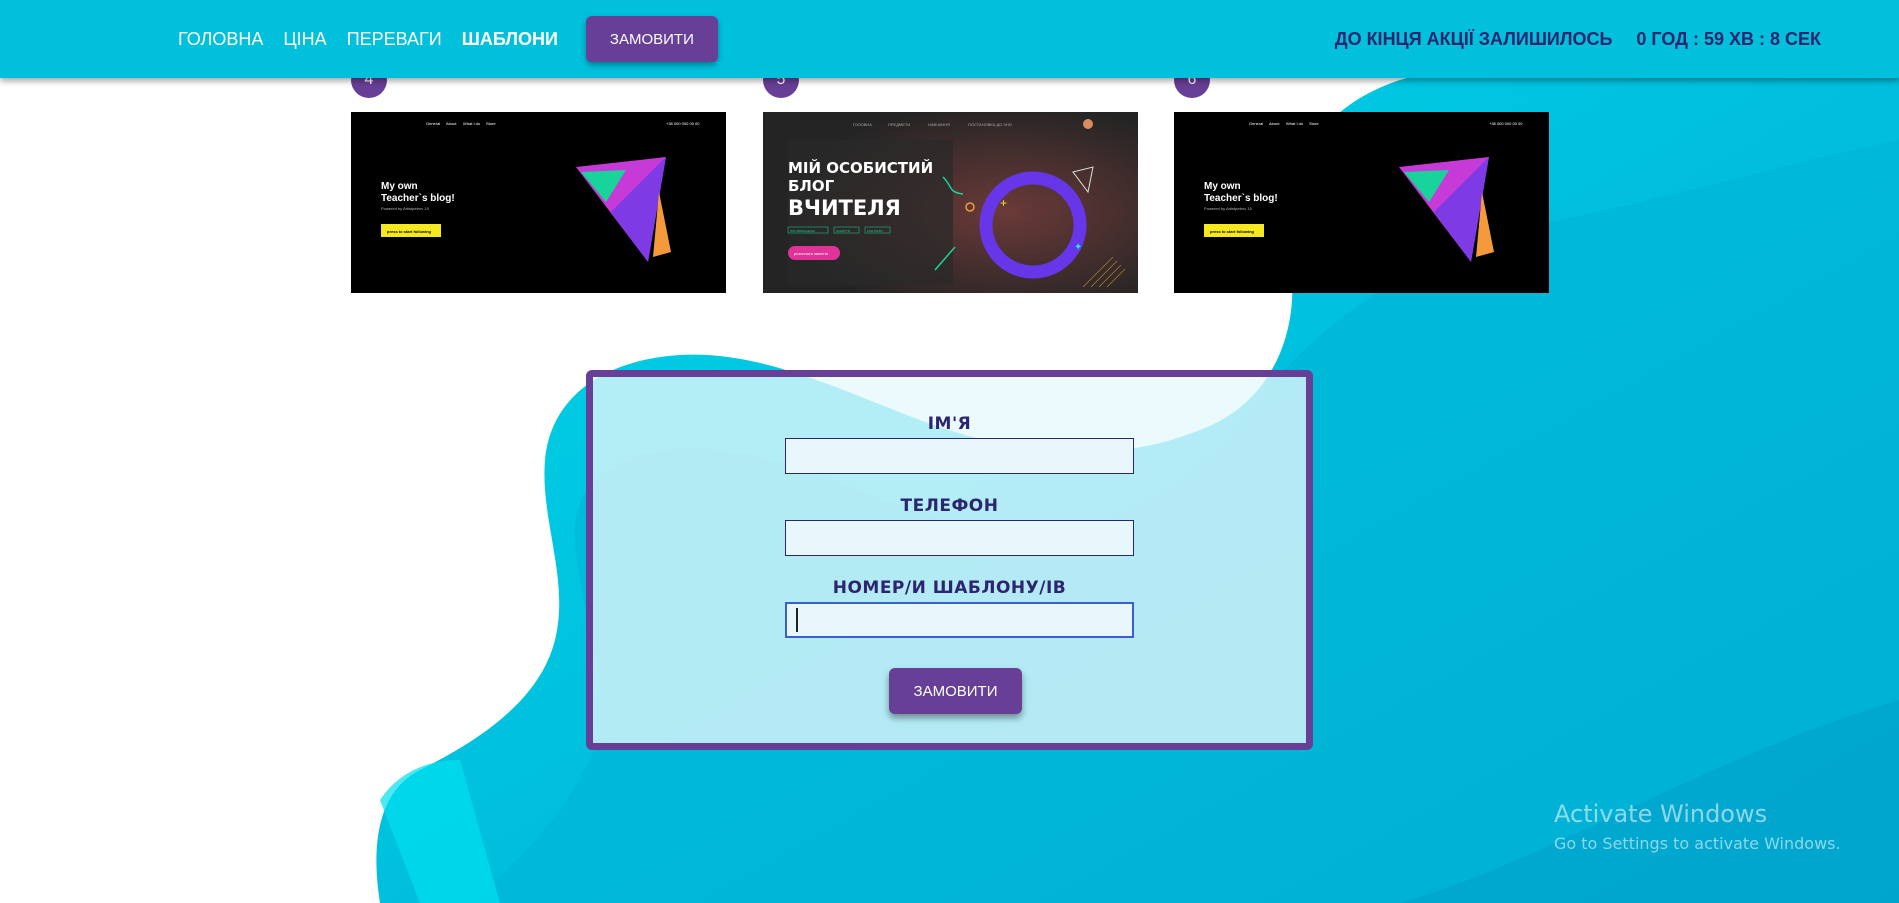 This screenshot has width=1899, height=903. What do you see at coordinates (860, 167) in the screenshot?
I see `template-heading-line: МІЙ ОСОБИСТИЙ` at bounding box center [860, 167].